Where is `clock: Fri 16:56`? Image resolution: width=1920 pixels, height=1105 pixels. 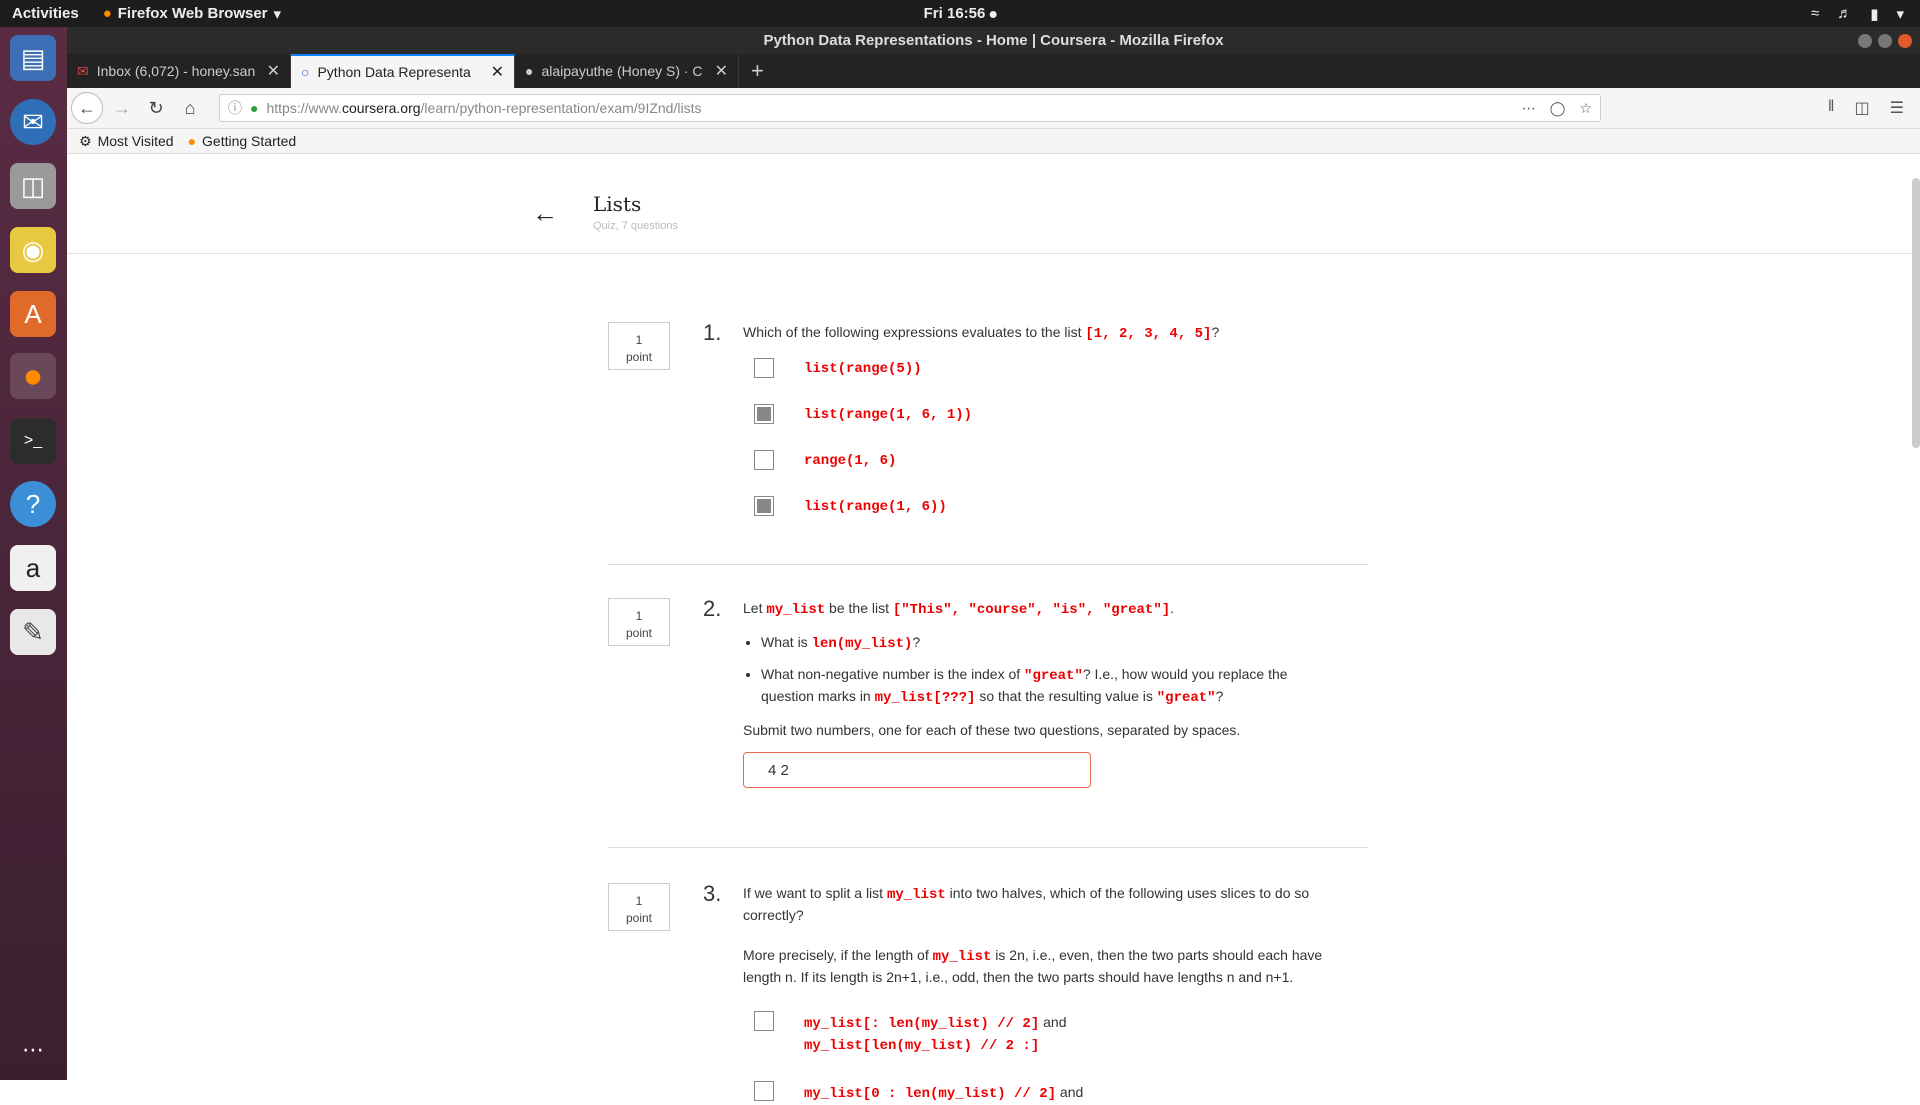
clock: Fri 16:56 is located at coordinates (960, 13).